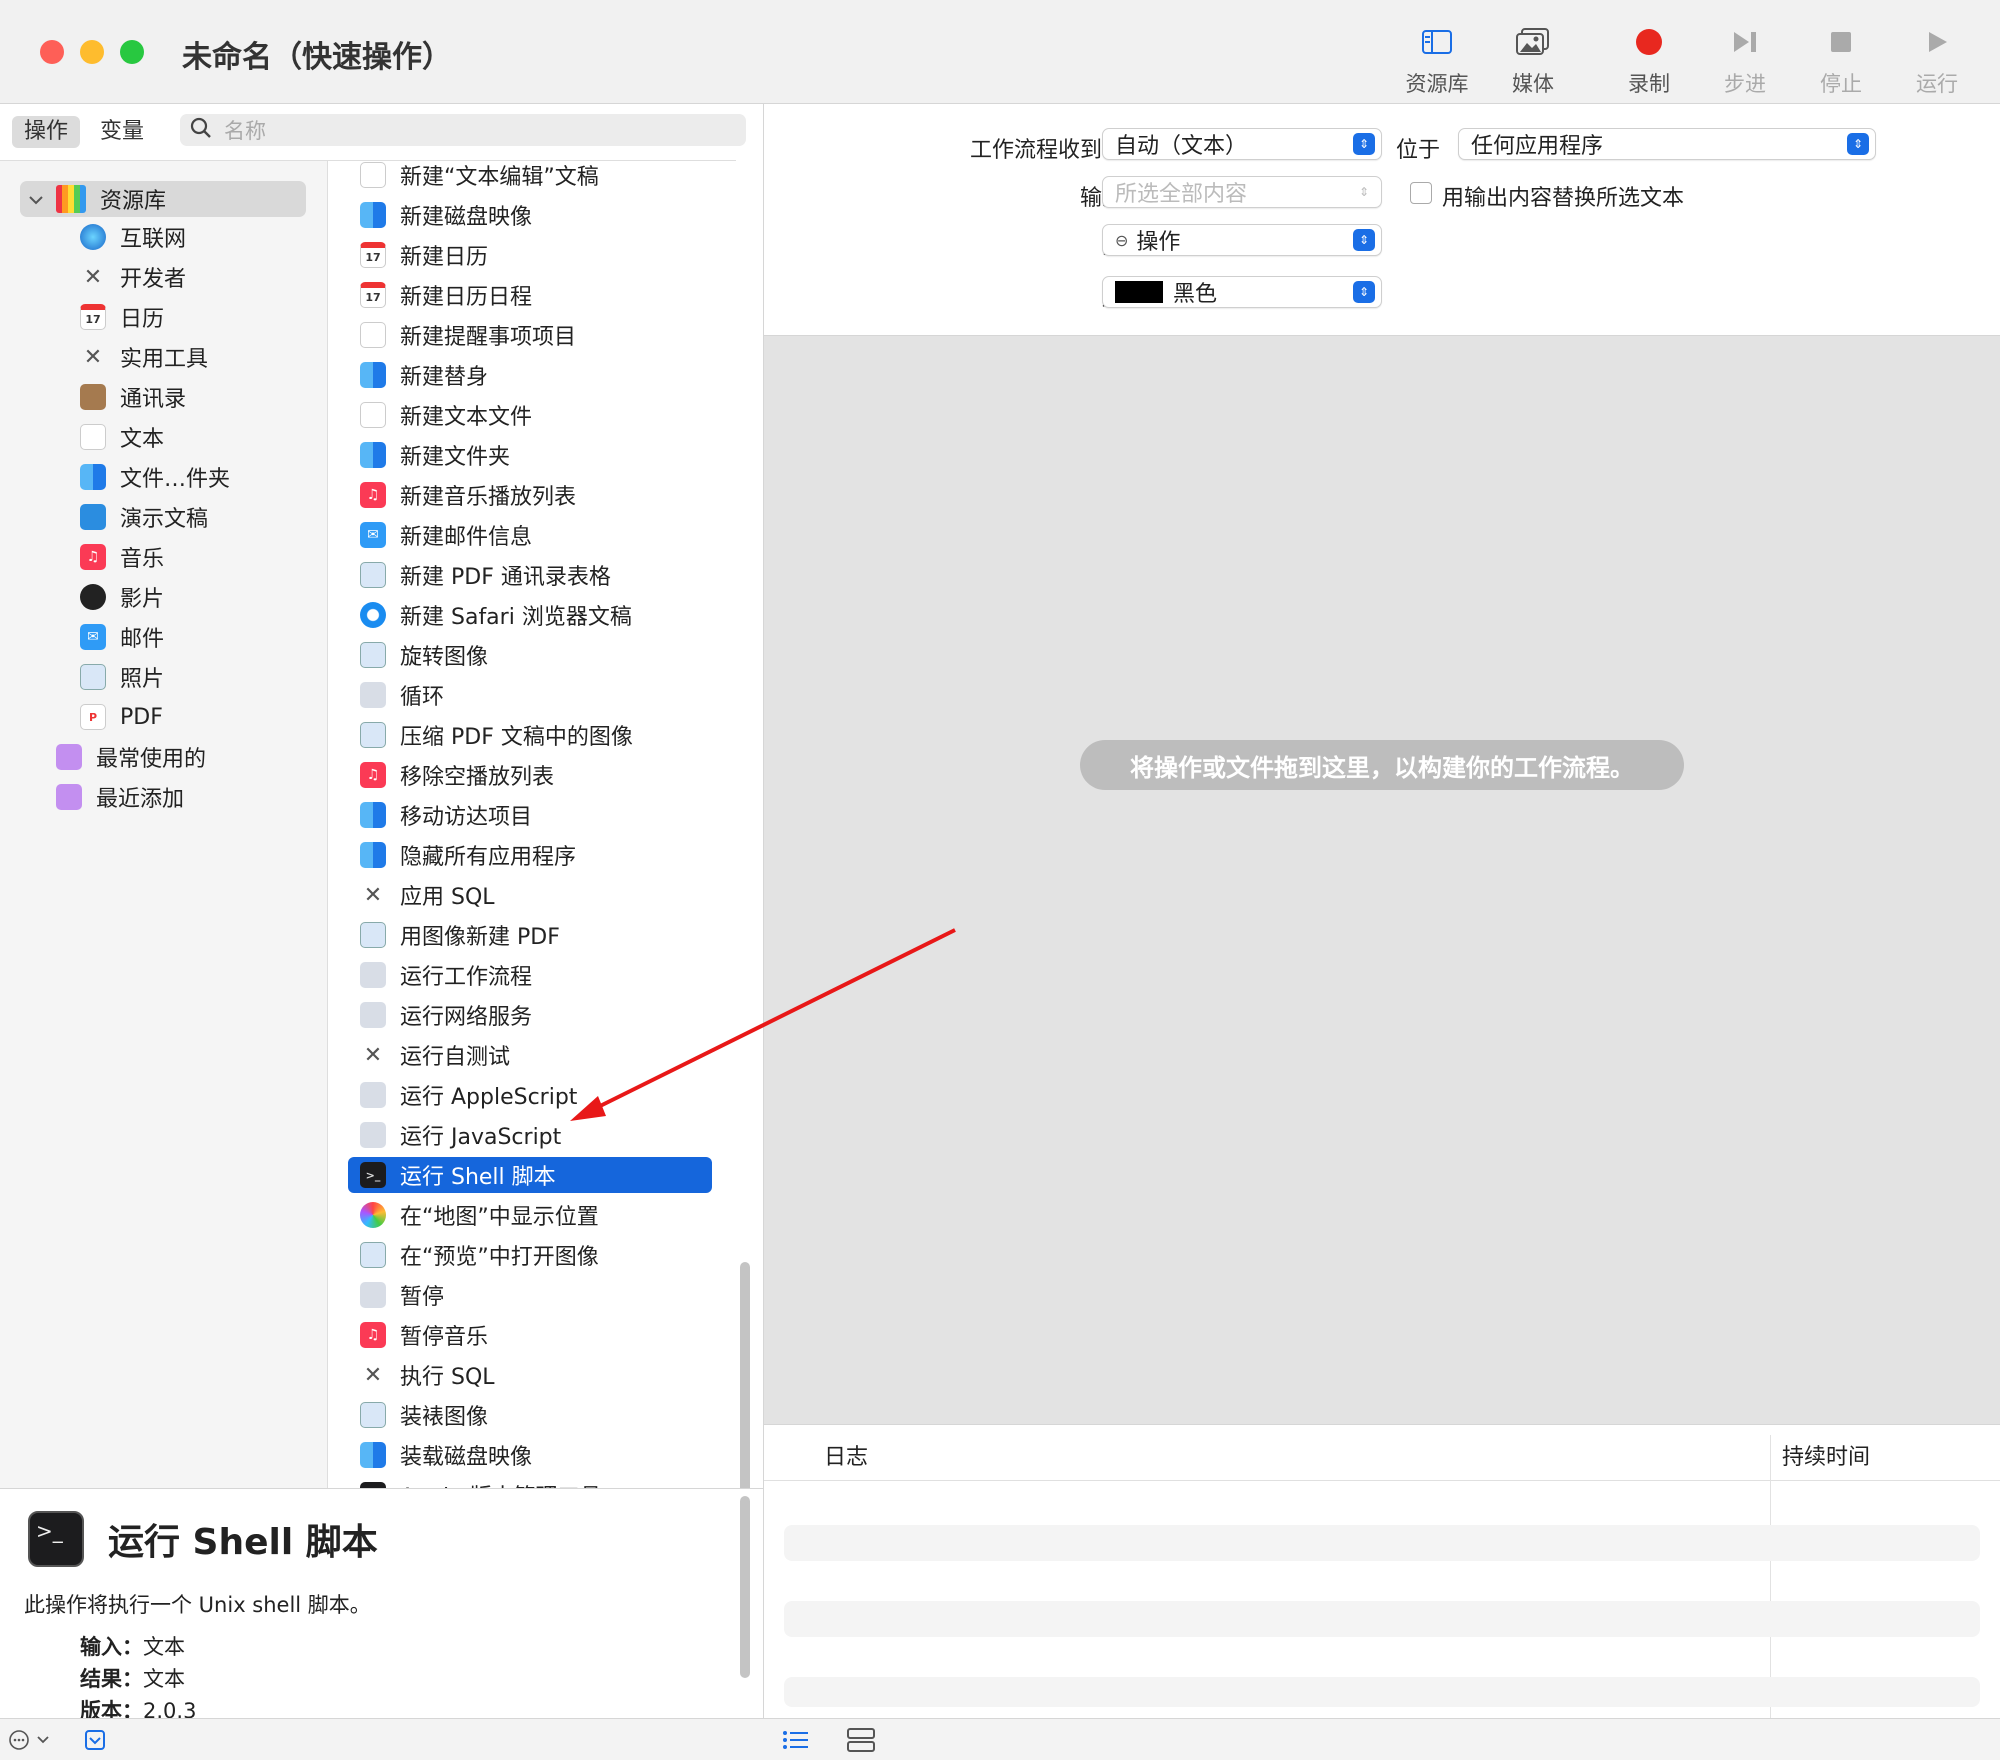  Describe the element at coordinates (200, 357) in the screenshot. I see `library-item: ✕ 实用工具` at that location.